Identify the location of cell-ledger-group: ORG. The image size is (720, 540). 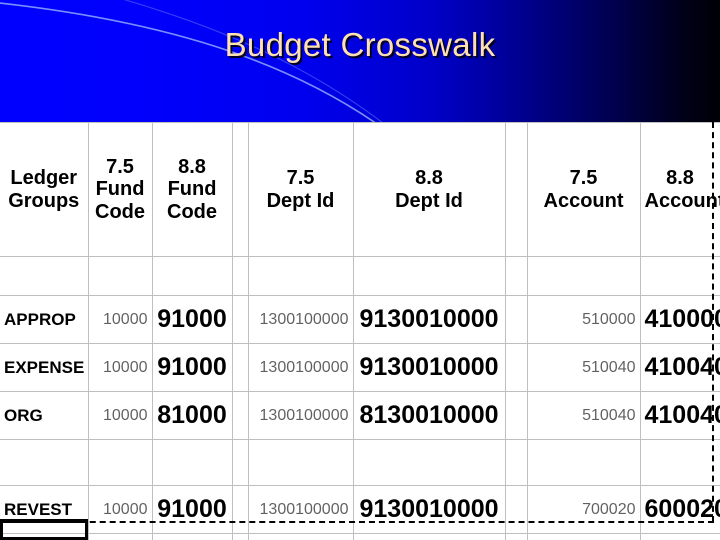
(44, 415).